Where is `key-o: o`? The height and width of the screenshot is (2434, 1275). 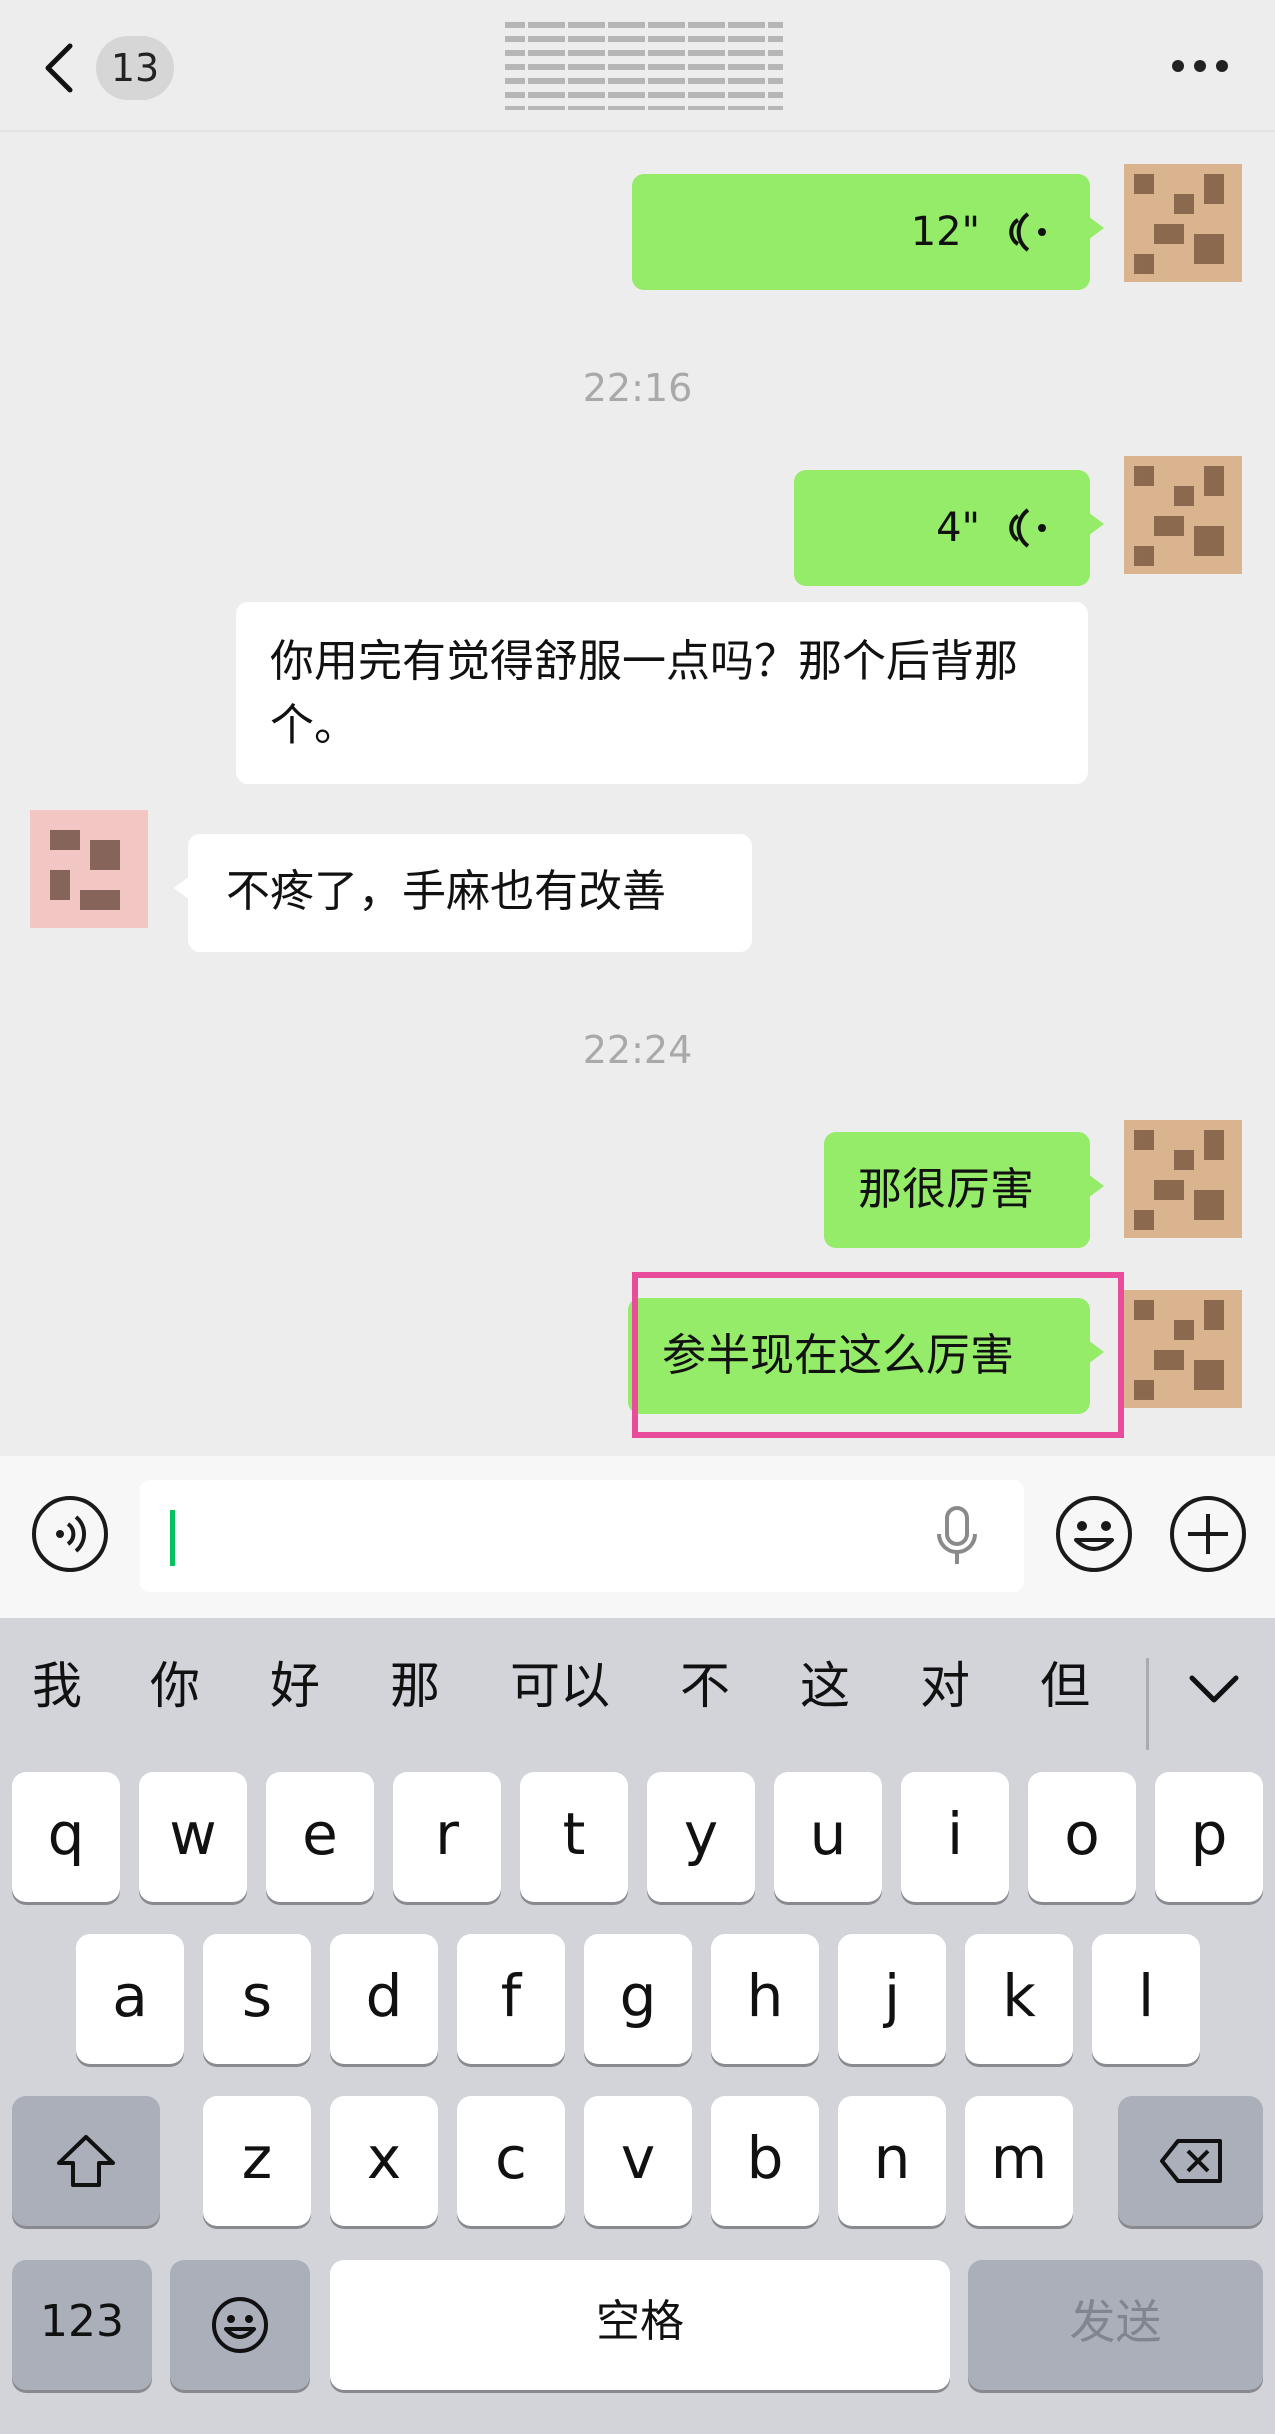
key-o: o is located at coordinates (1082, 1837).